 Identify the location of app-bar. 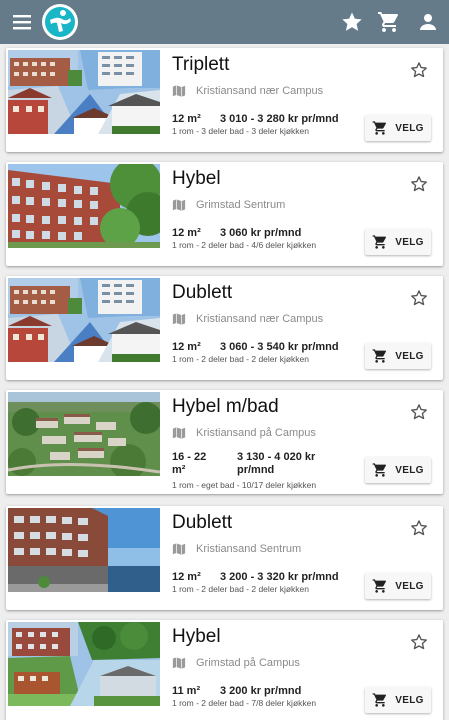
(224, 22).